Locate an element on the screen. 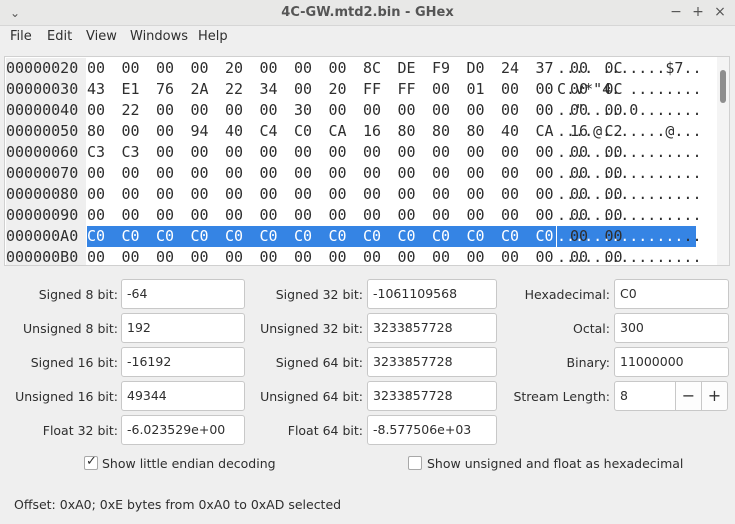  menu-help: Help is located at coordinates (213, 36).